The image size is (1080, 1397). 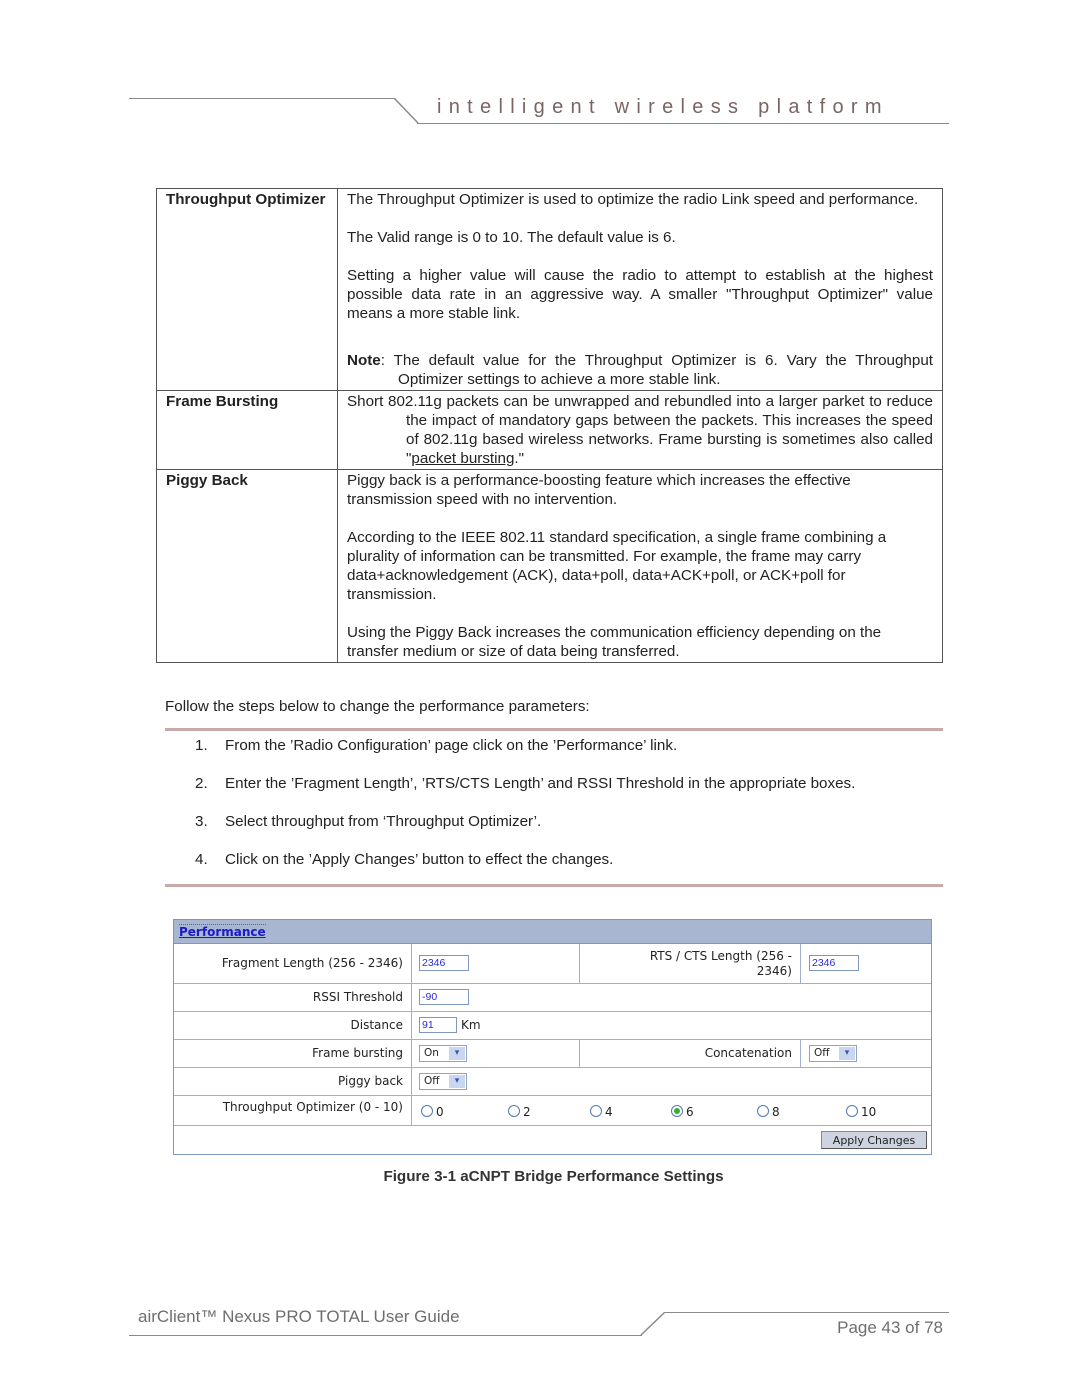 What do you see at coordinates (874, 1140) in the screenshot?
I see `apply-changes-button: Apply Changes` at bounding box center [874, 1140].